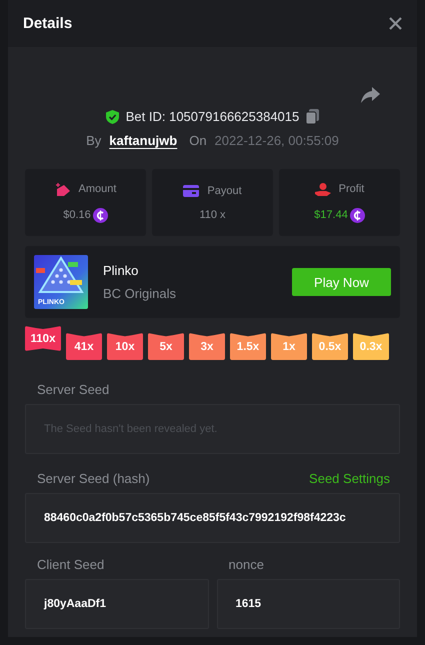  Describe the element at coordinates (121, 270) in the screenshot. I see `game-name: Plinko` at that location.